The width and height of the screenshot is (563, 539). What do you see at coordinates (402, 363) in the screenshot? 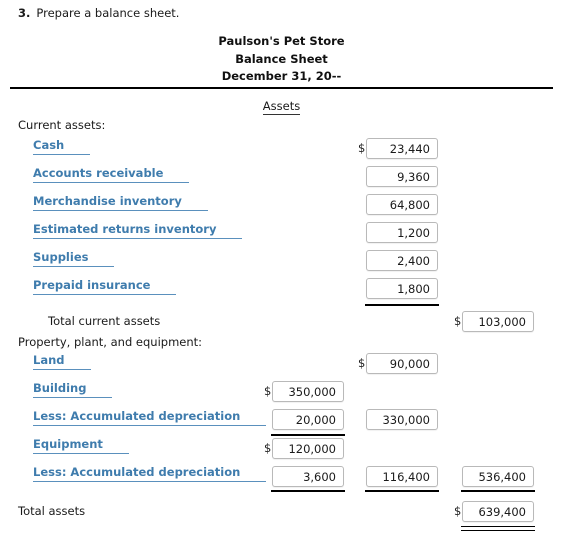
I see `land-amount-input: 90,000` at bounding box center [402, 363].